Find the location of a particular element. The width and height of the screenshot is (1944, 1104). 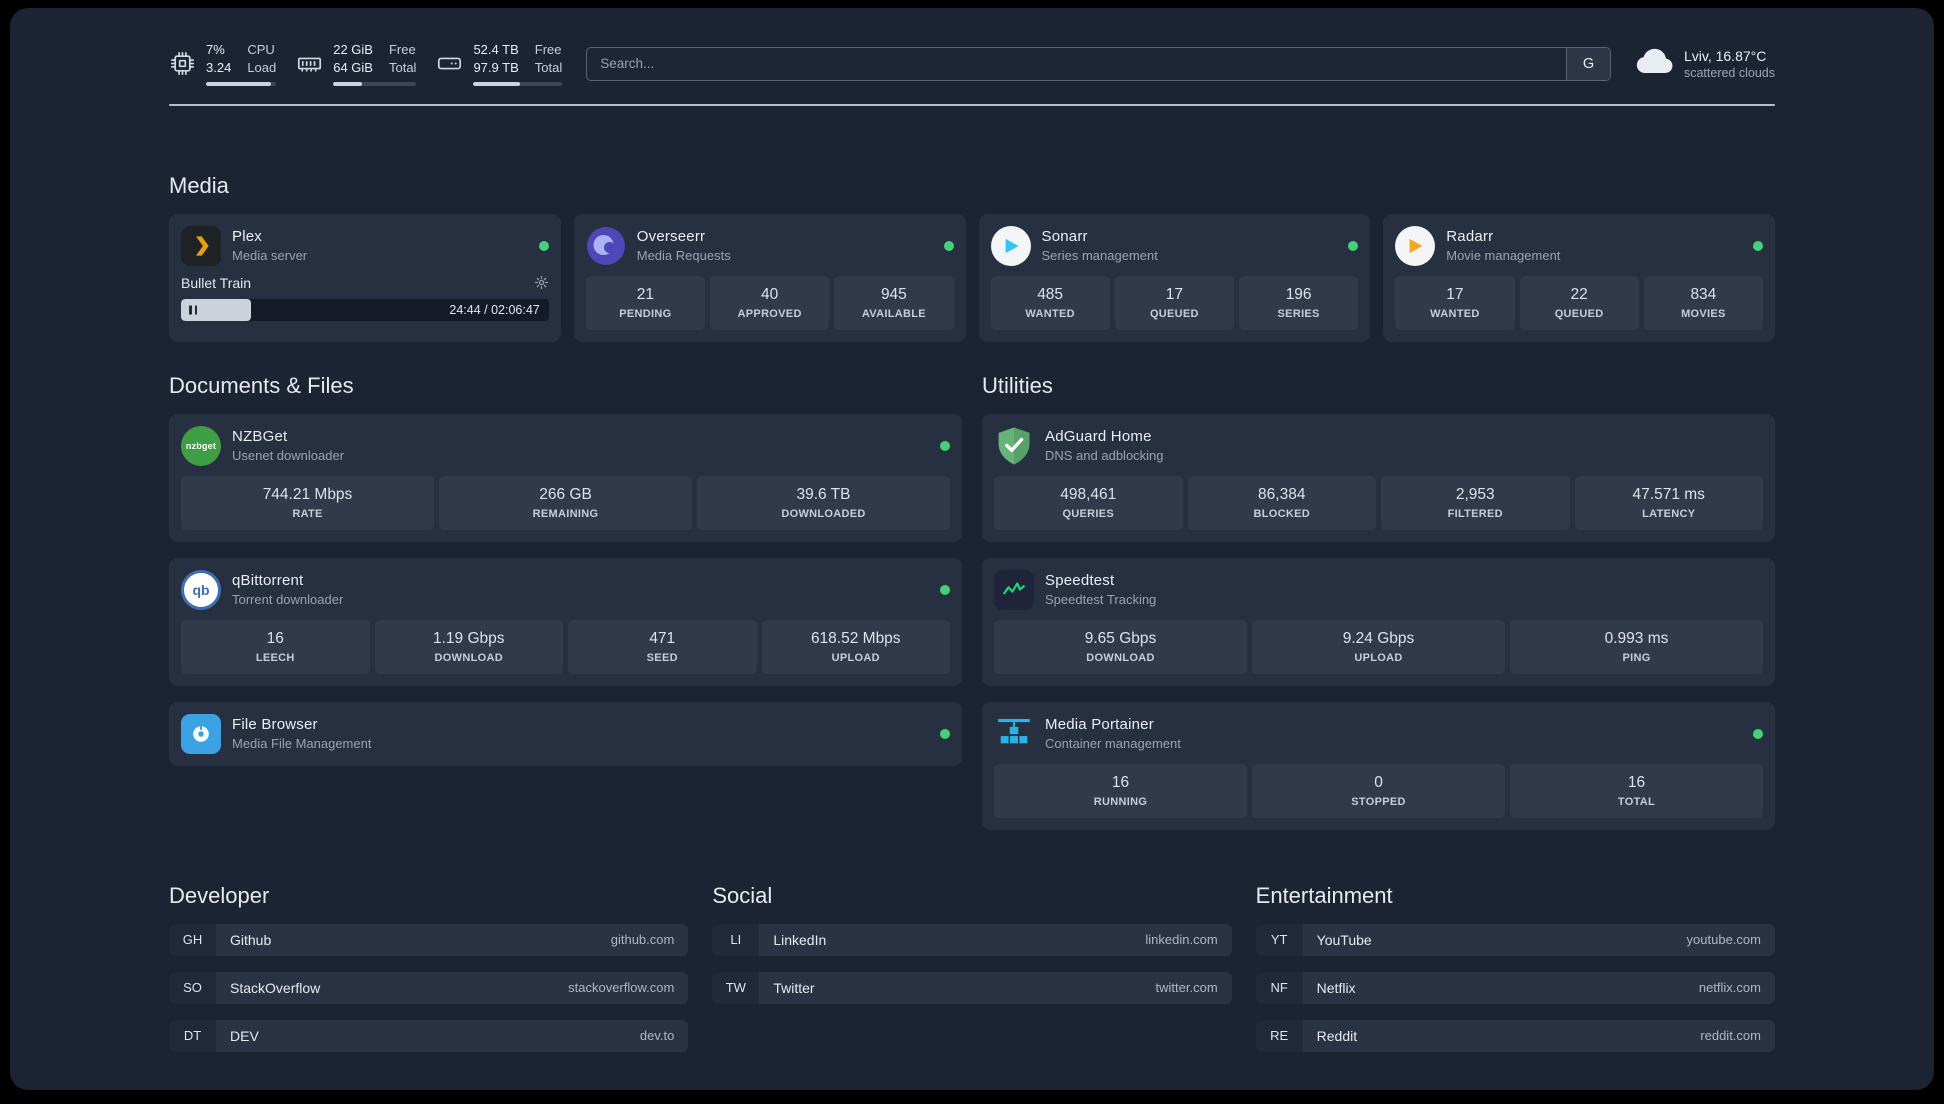

stat-tile: 39.6 TB DOWNLOADED is located at coordinates (823, 502).